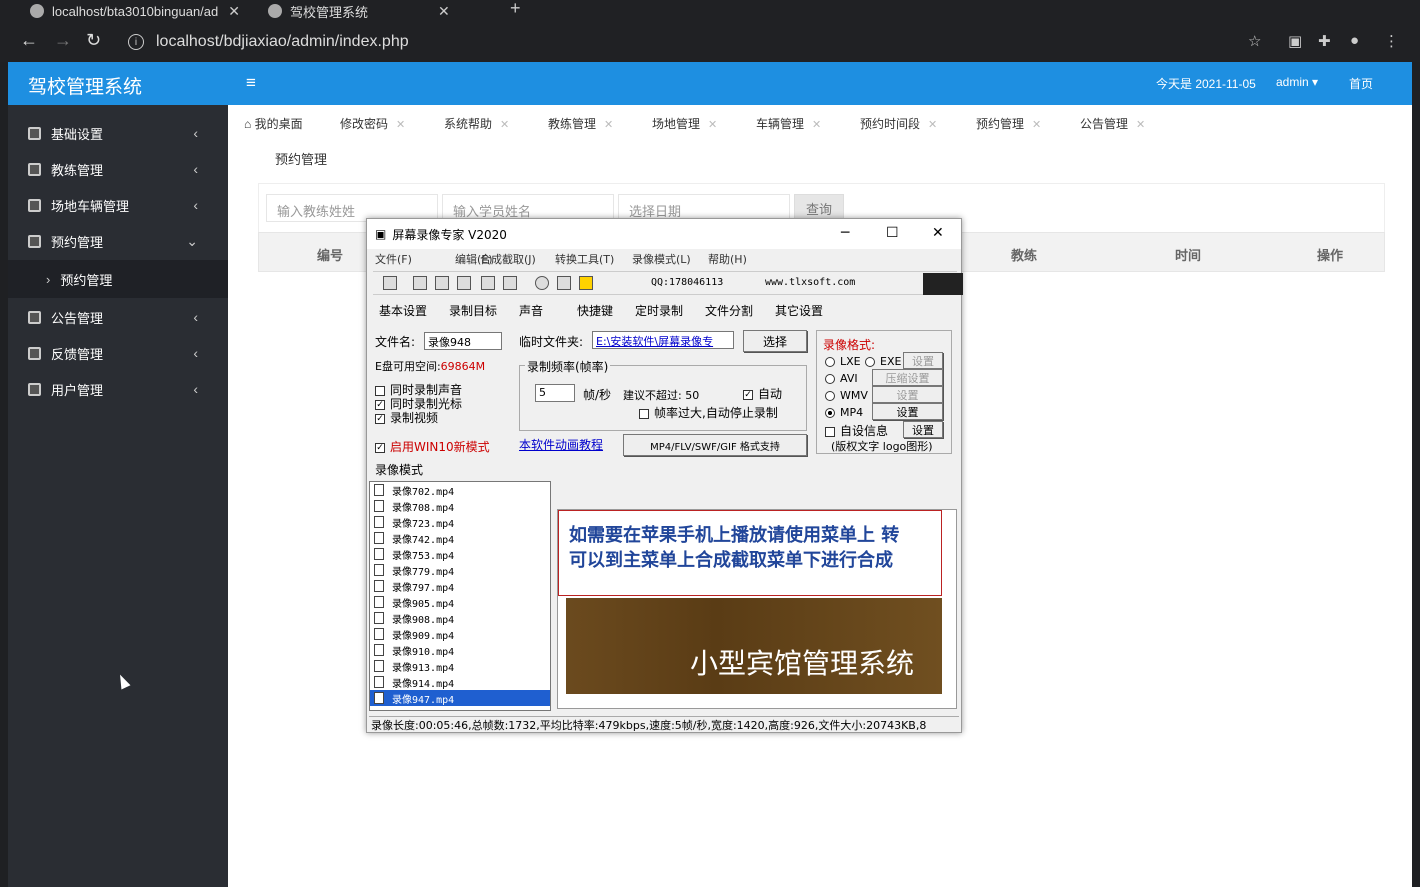 This screenshot has width=1420, height=887. I want to click on gift-icon, so click(564, 283).